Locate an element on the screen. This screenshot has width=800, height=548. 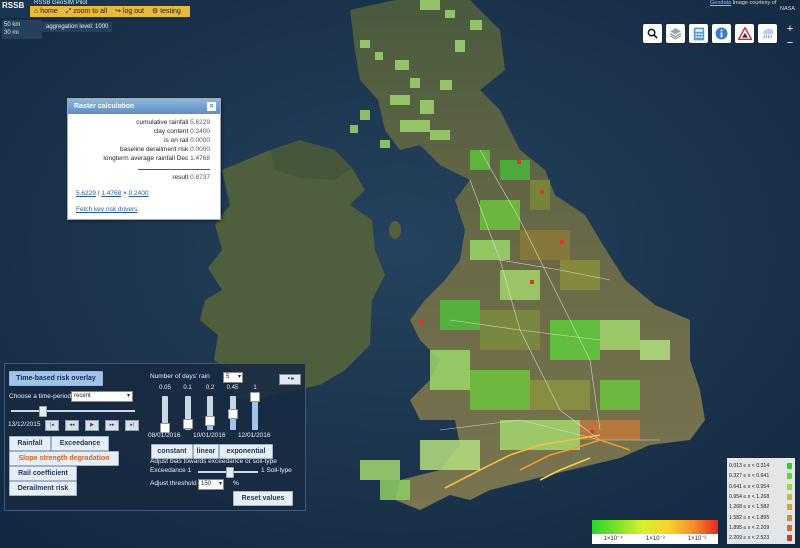
linear-button: linear is located at coordinates (206, 451).